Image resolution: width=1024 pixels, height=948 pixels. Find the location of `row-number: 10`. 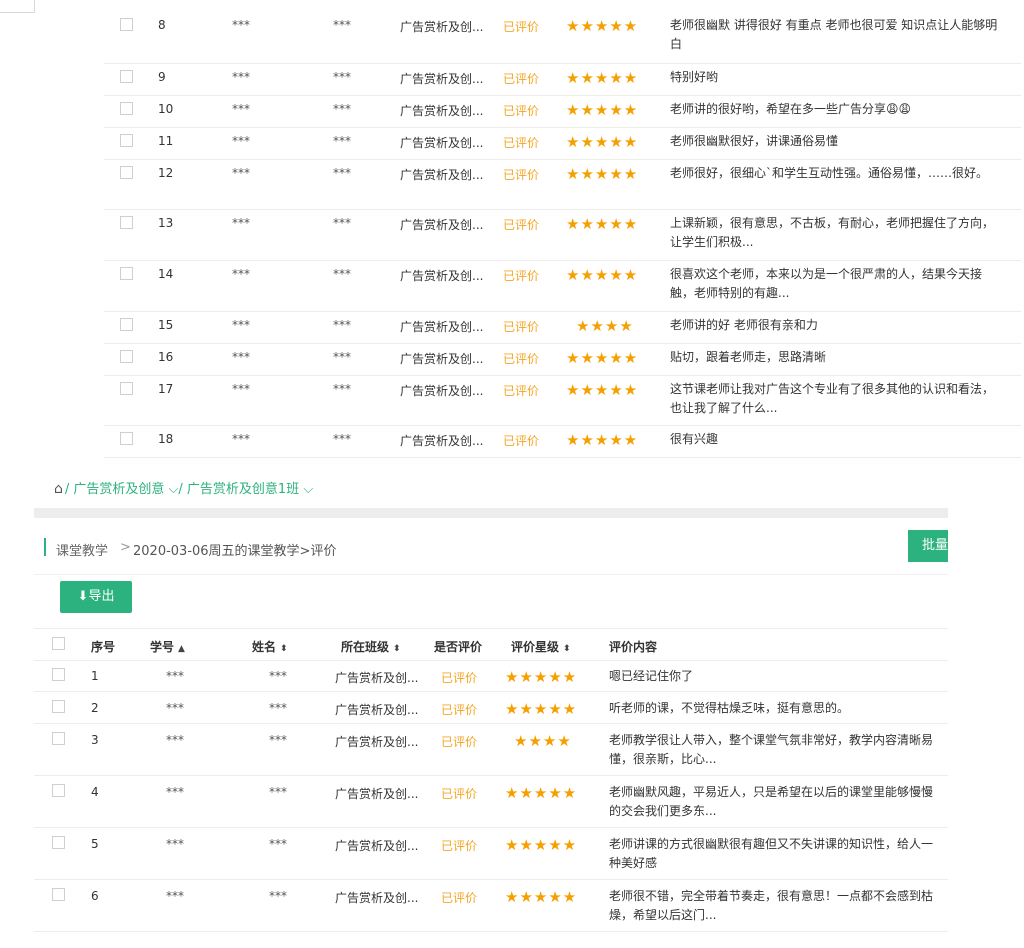

row-number: 10 is located at coordinates (166, 109).